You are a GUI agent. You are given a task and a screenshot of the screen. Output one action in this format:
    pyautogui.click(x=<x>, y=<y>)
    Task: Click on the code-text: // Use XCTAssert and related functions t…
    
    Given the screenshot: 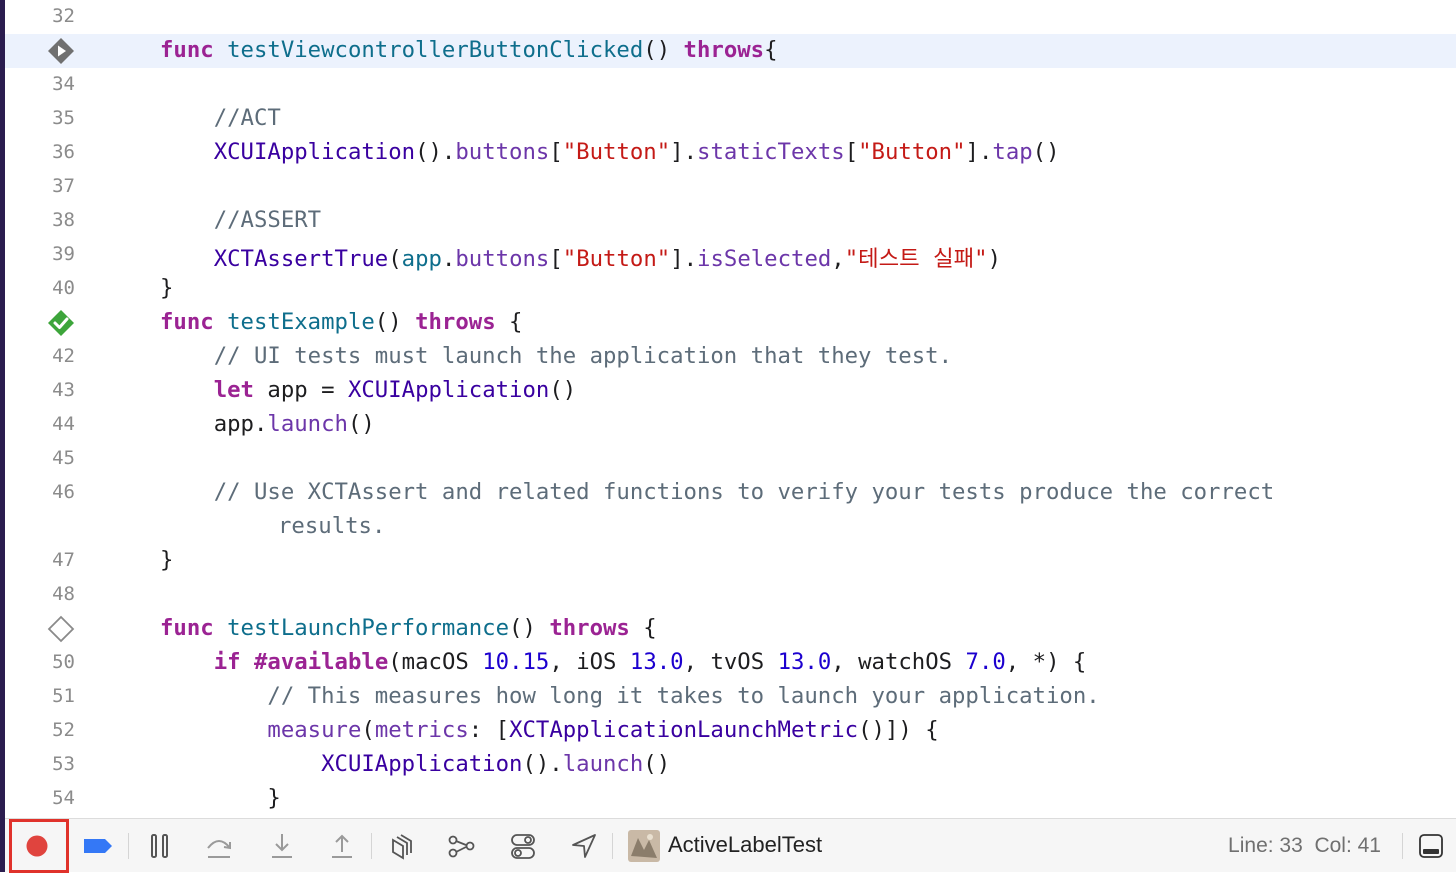 What is the action you would take?
    pyautogui.click(x=717, y=492)
    